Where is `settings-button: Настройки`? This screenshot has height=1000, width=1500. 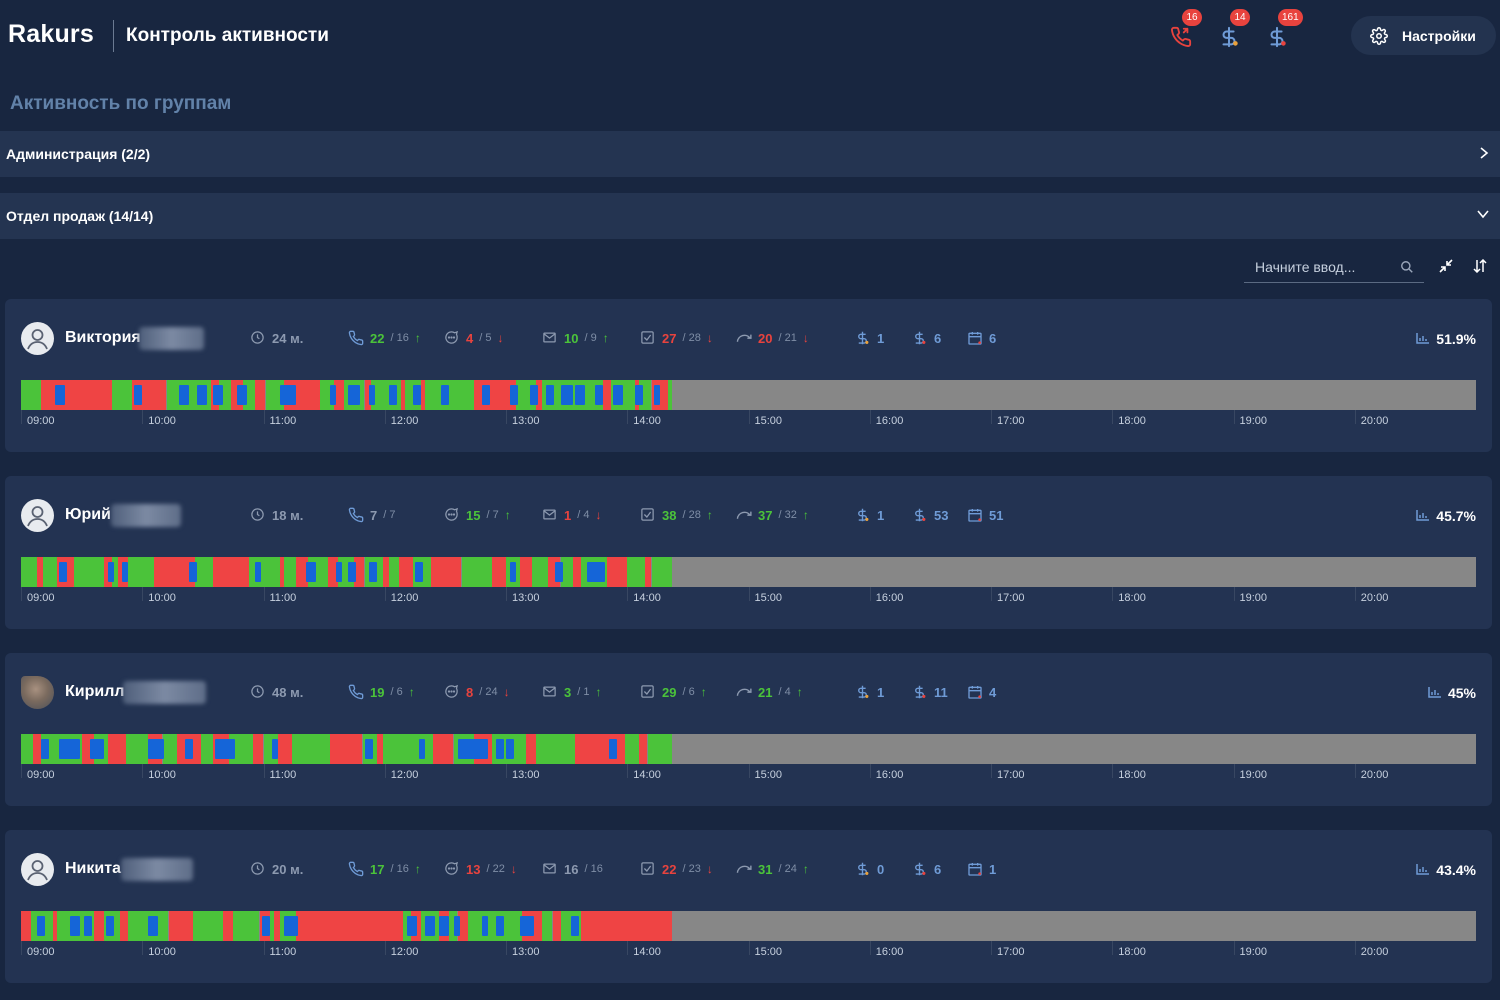
settings-button: Настройки is located at coordinates (1423, 35).